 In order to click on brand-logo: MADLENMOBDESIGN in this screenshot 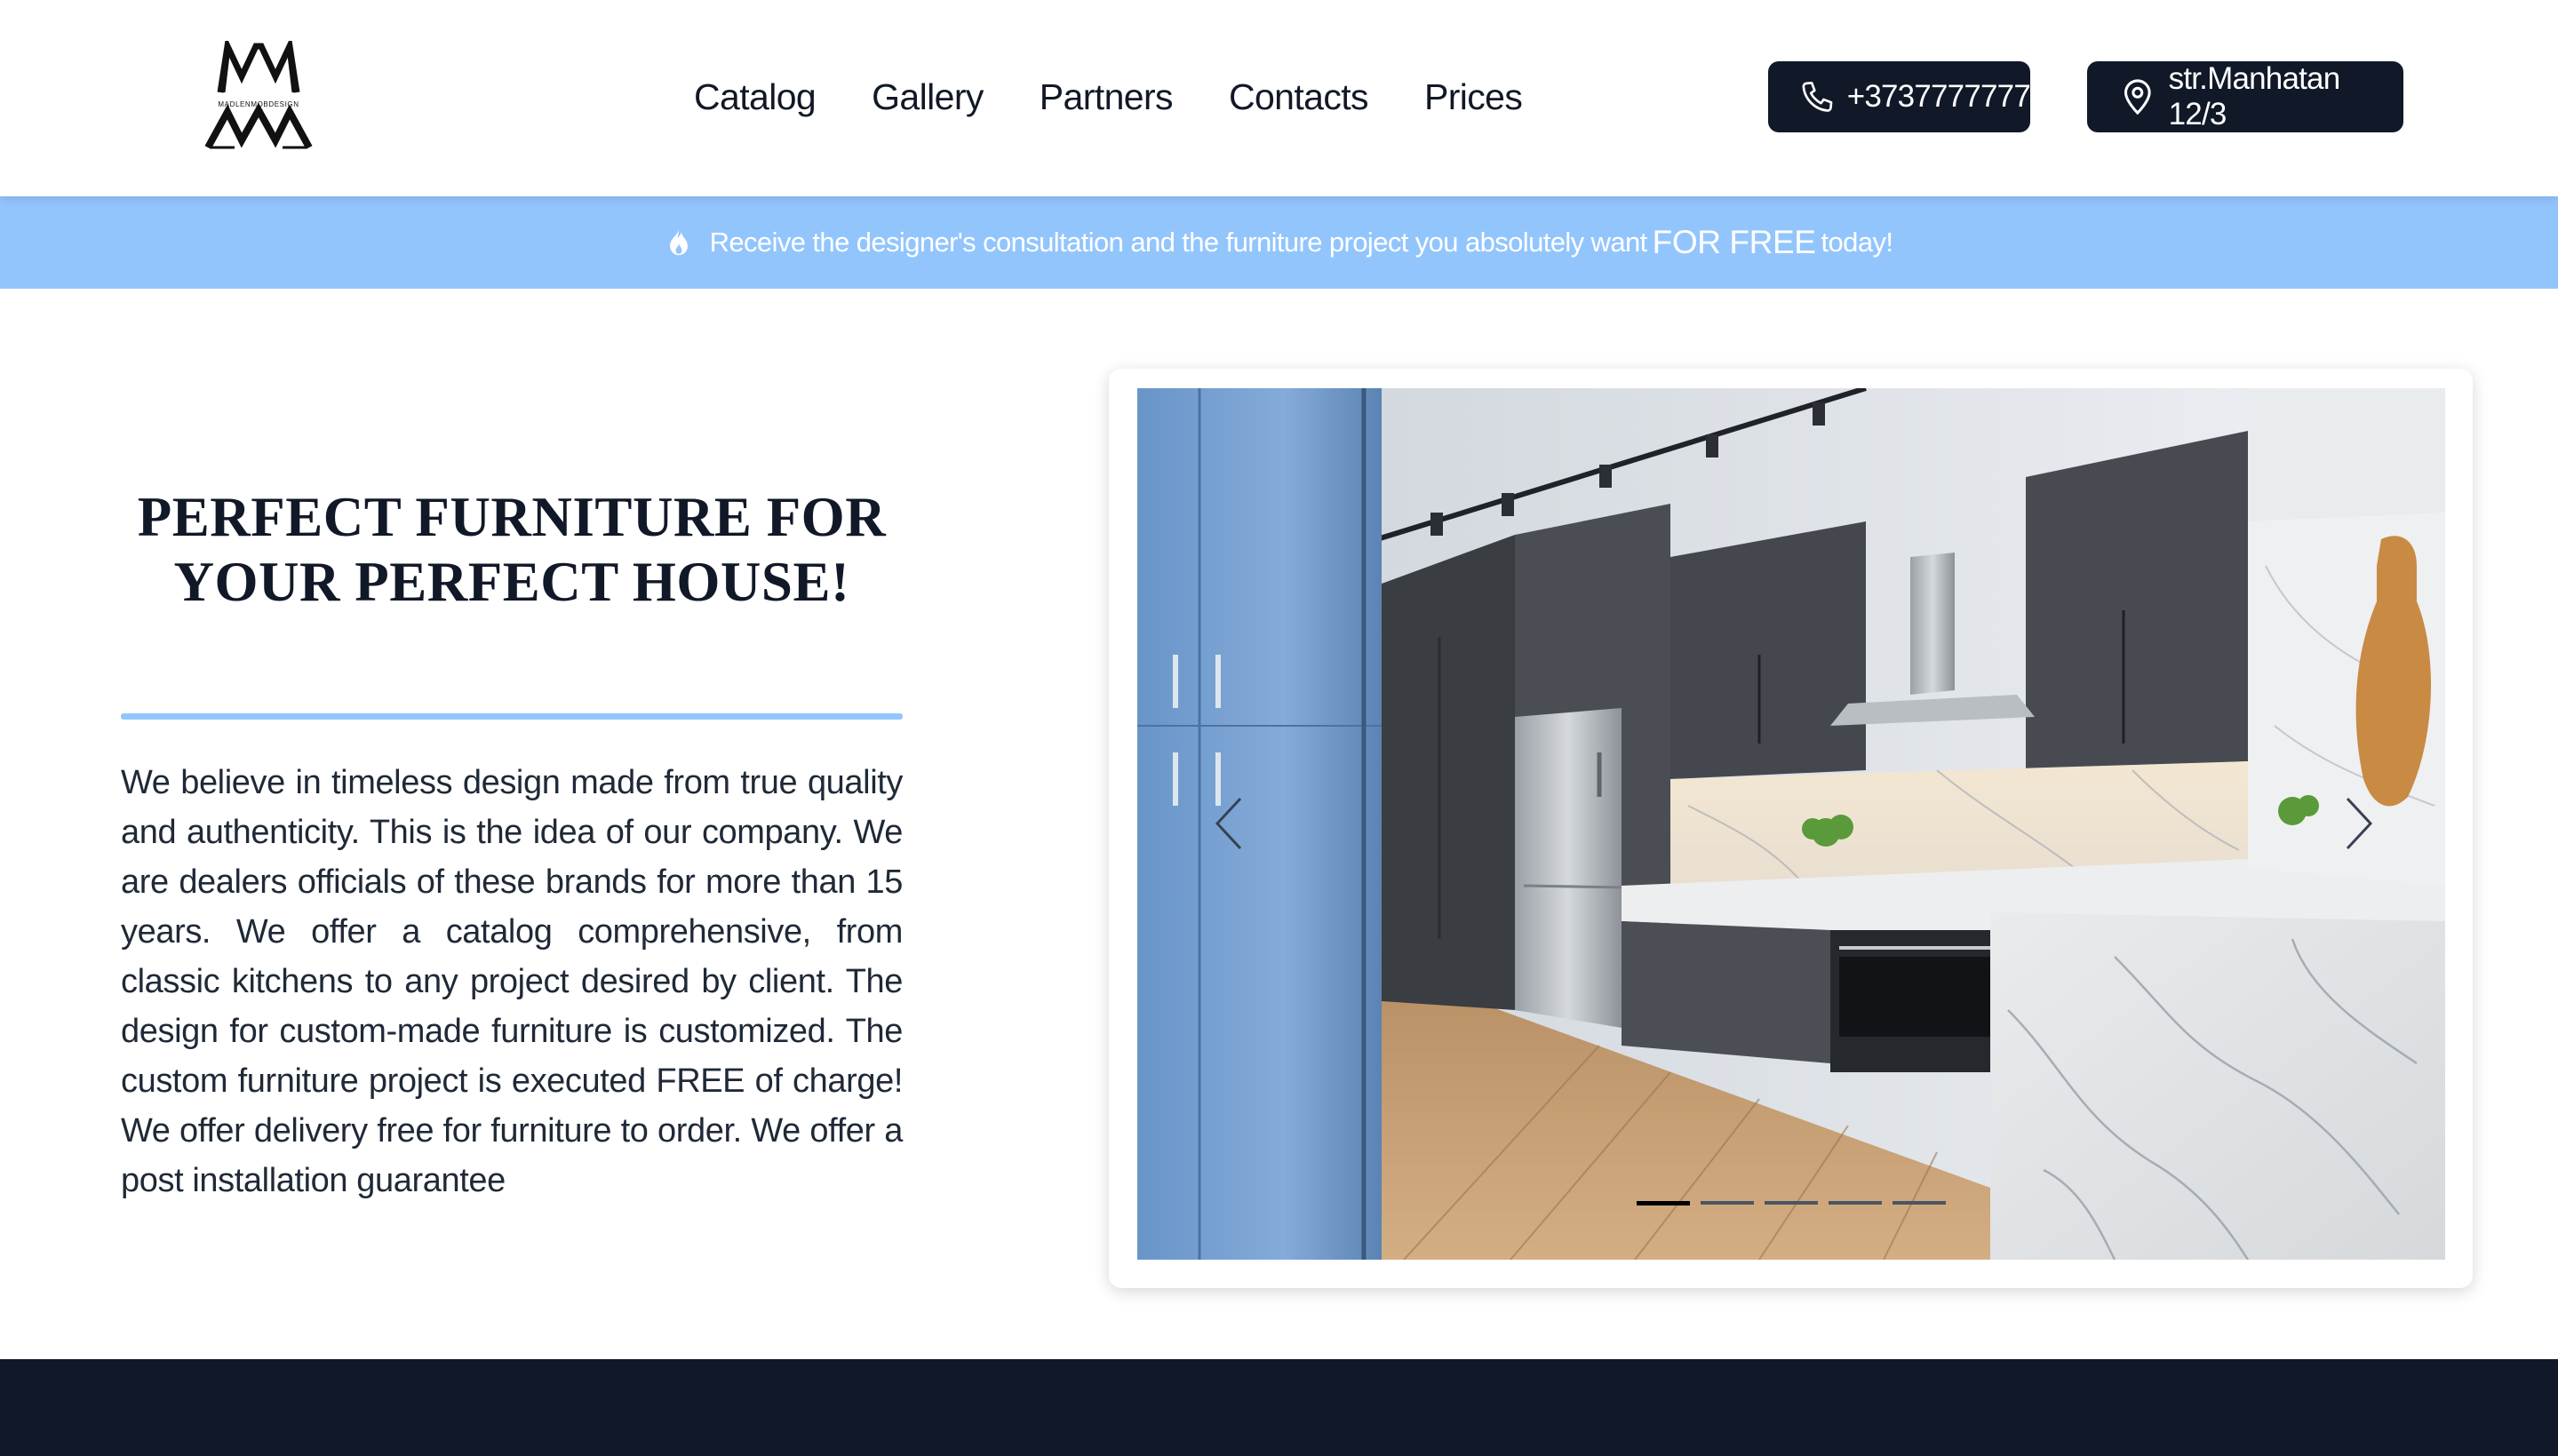, I will do `click(259, 96)`.